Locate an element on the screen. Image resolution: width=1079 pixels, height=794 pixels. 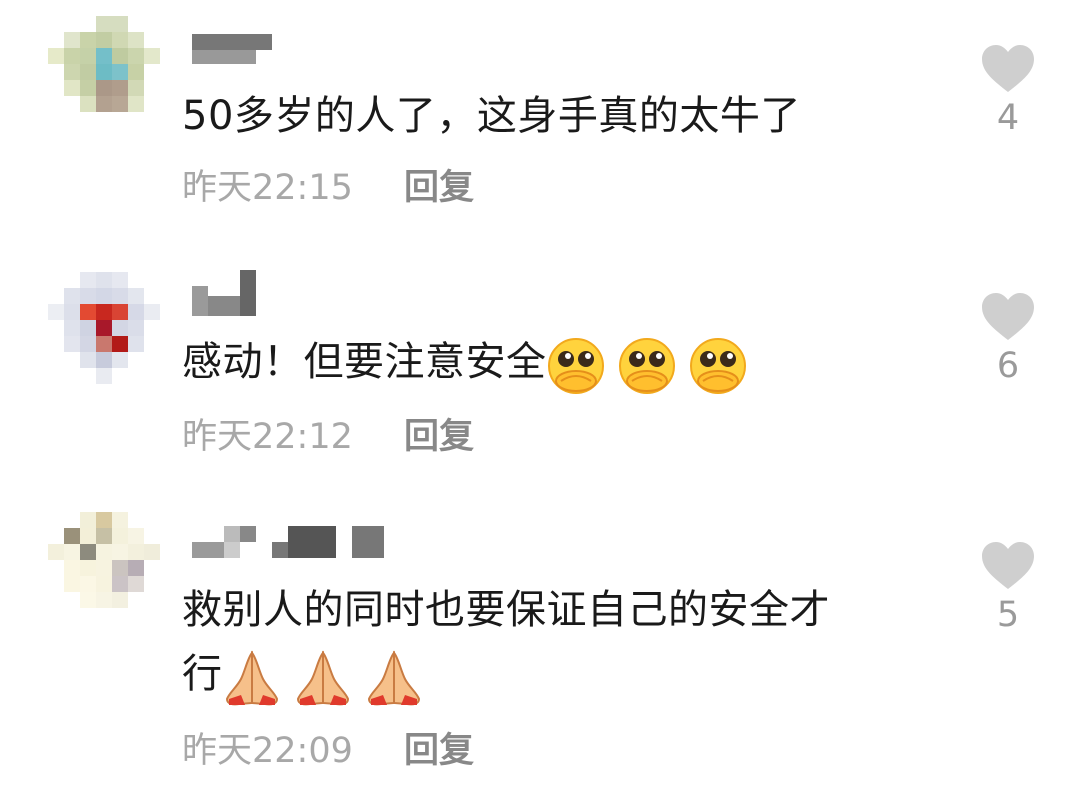
comment-text-line-2: 行 is located at coordinates (562, 675).